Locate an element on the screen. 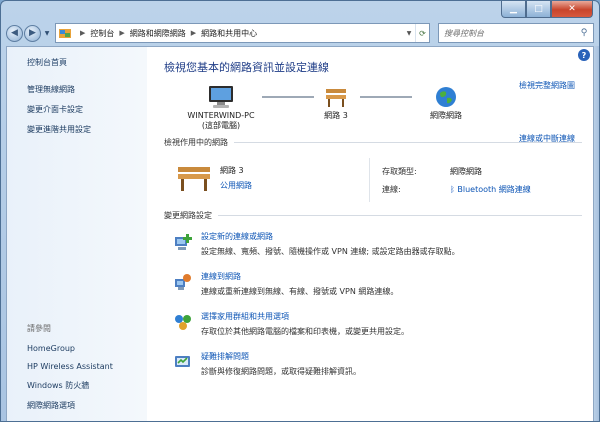 The image size is (600, 422). maximize-icon: □ is located at coordinates (538, 9).